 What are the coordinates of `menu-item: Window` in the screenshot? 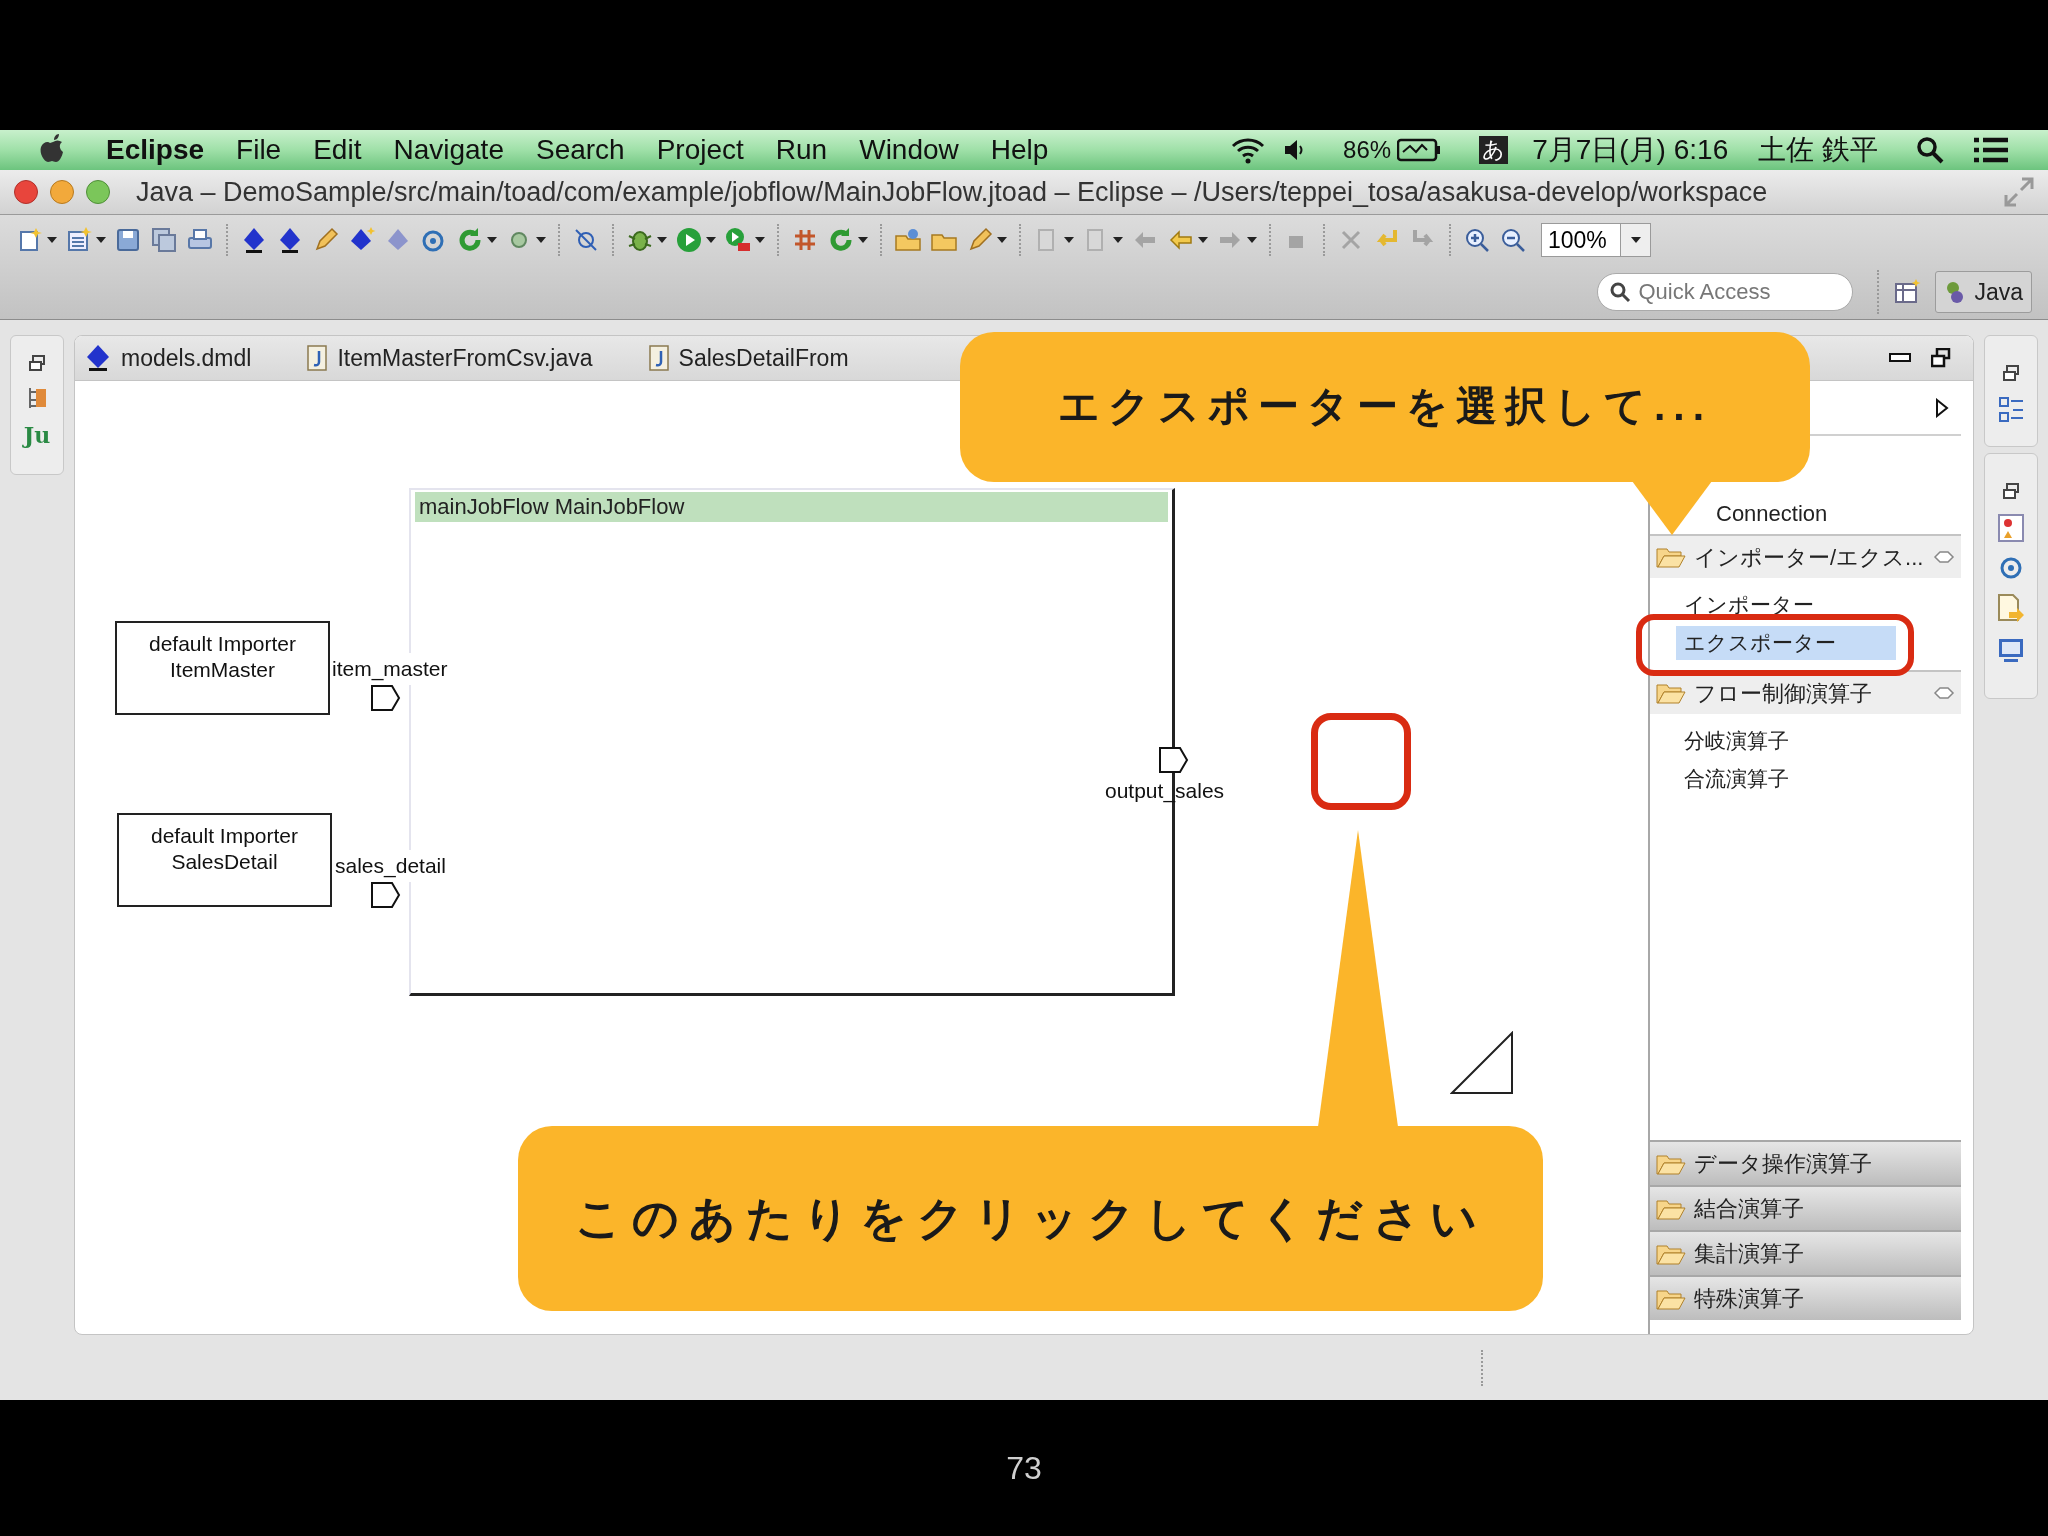 It's located at (909, 150).